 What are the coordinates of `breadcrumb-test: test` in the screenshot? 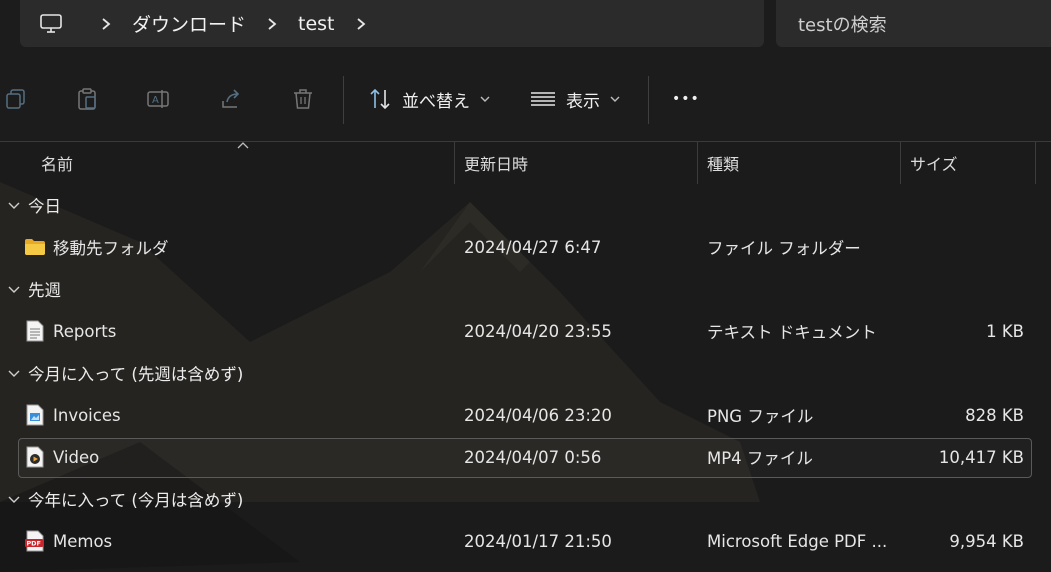 It's located at (316, 23).